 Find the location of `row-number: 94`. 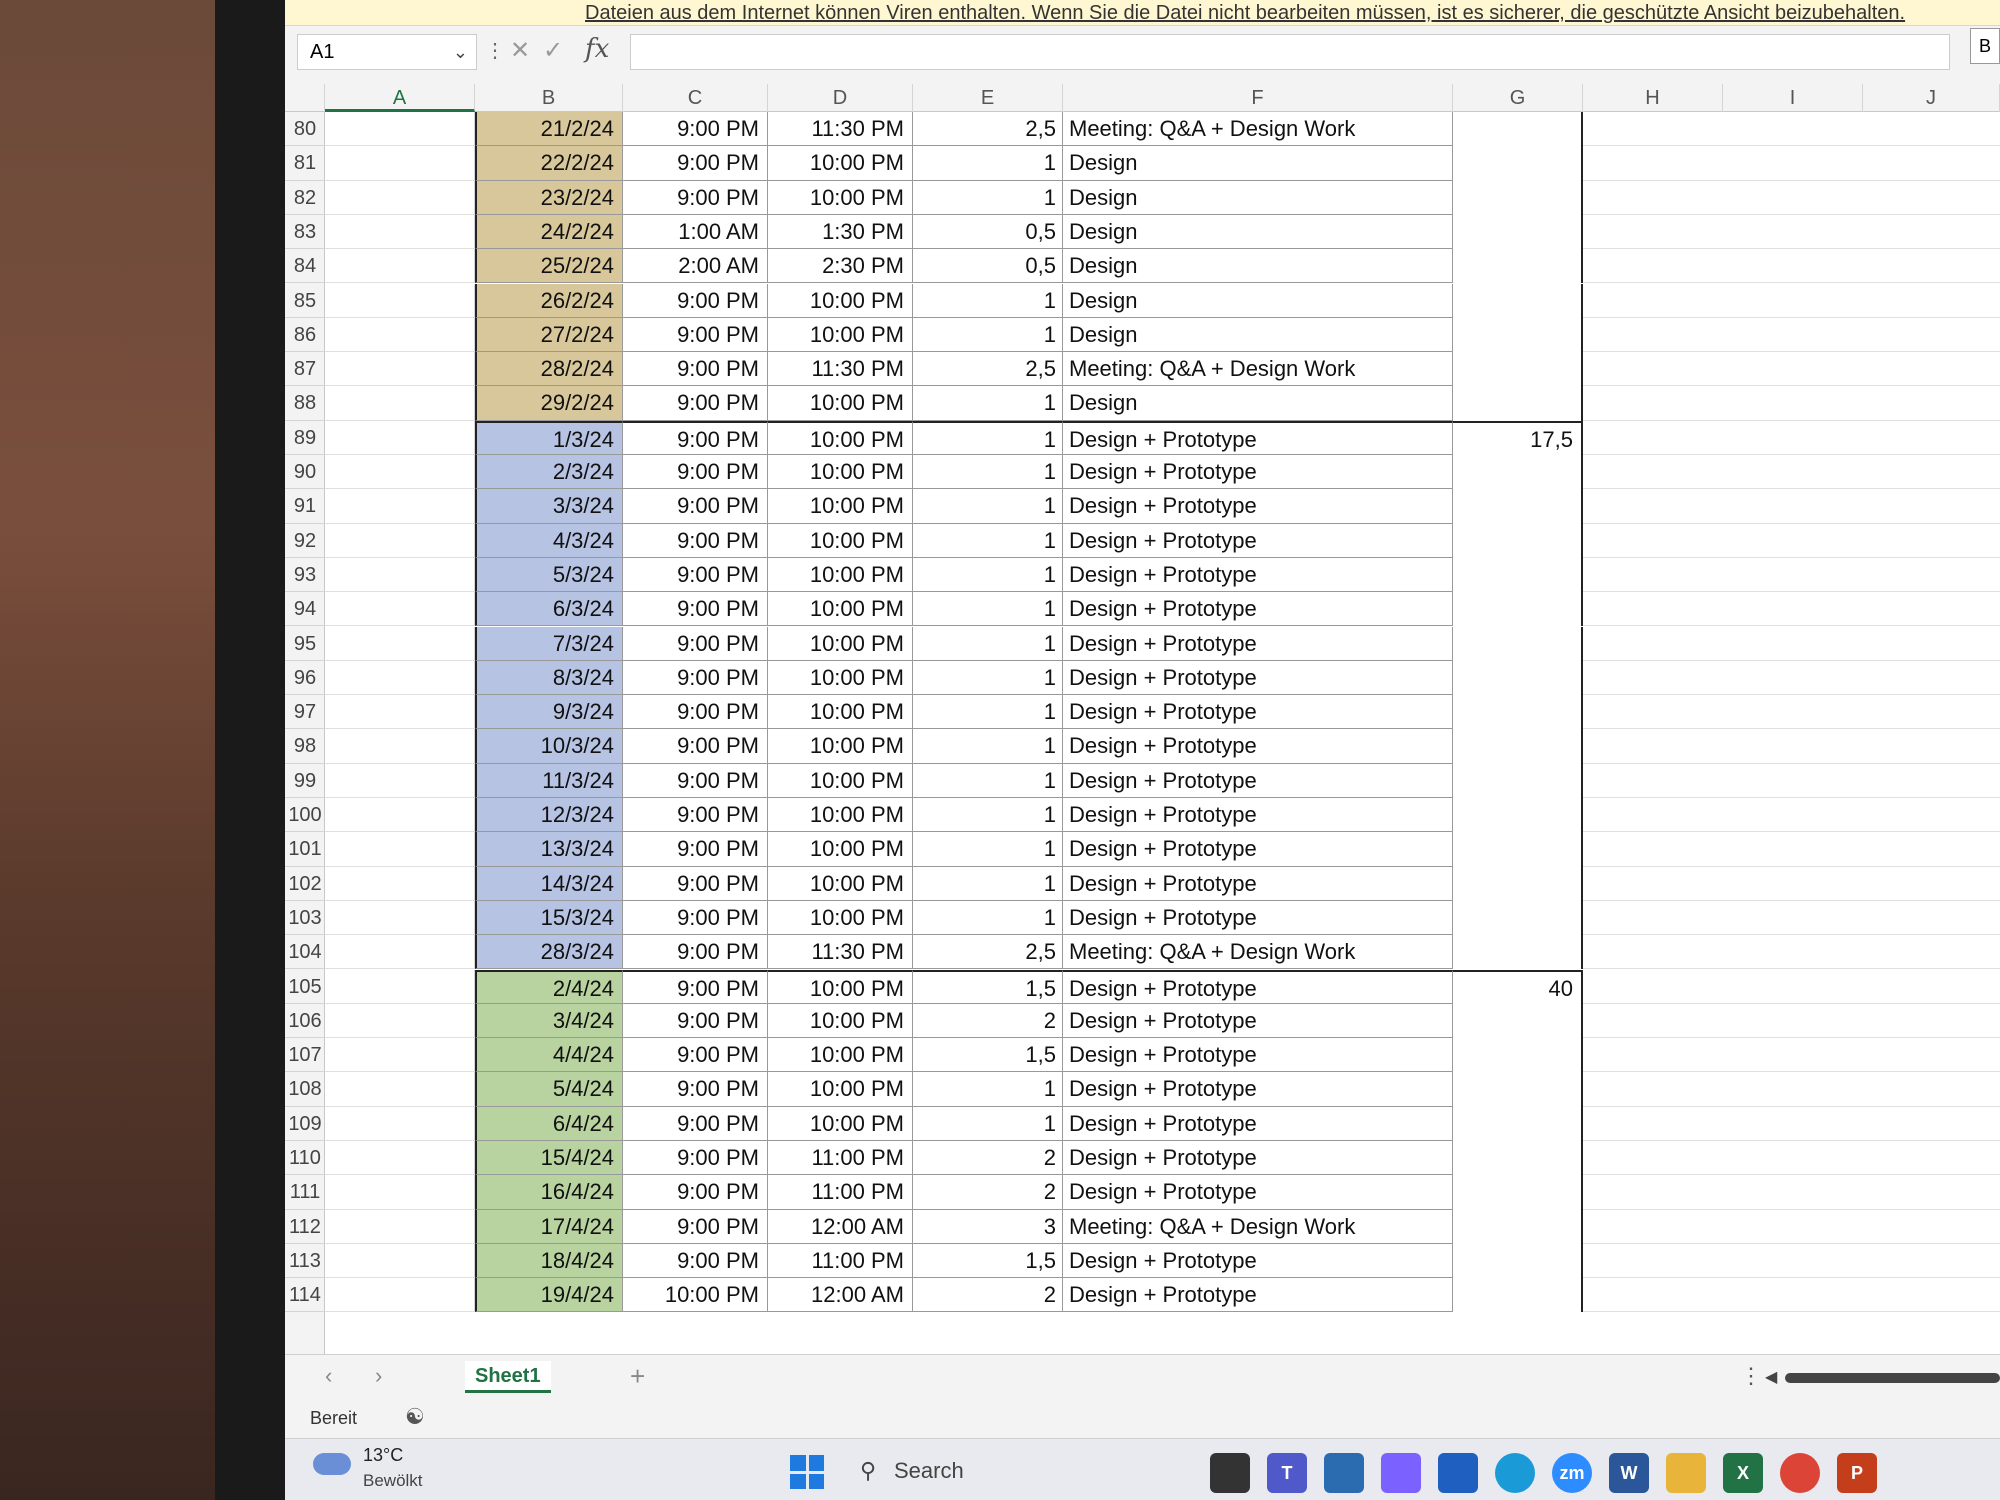

row-number: 94 is located at coordinates (305, 609).